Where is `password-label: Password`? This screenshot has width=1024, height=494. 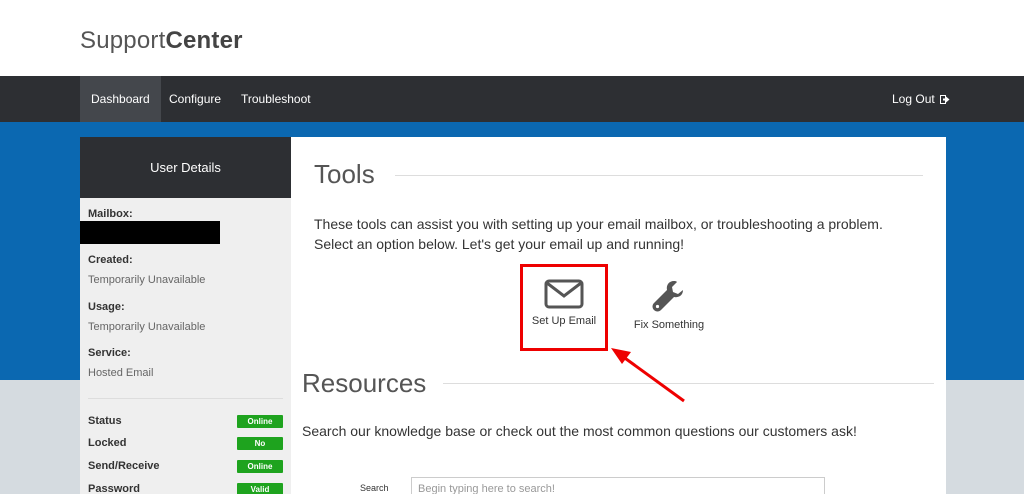
password-label: Password is located at coordinates (114, 488).